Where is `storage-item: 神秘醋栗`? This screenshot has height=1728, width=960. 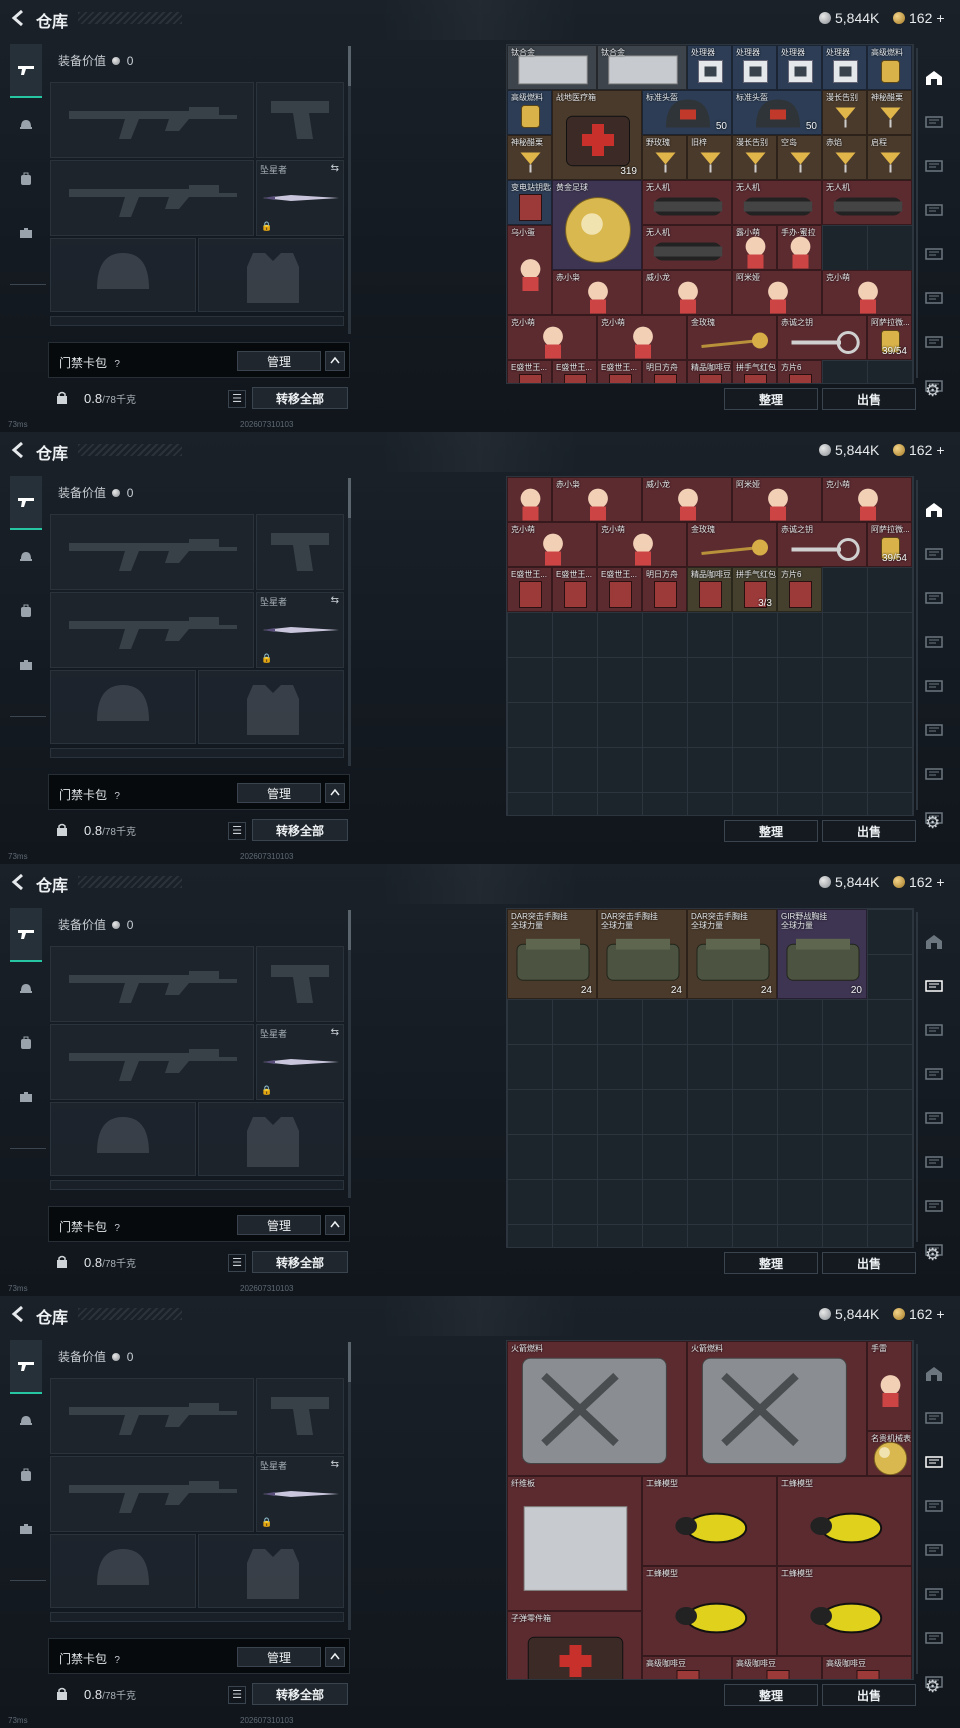 storage-item: 神秘醋栗 is located at coordinates (529, 157).